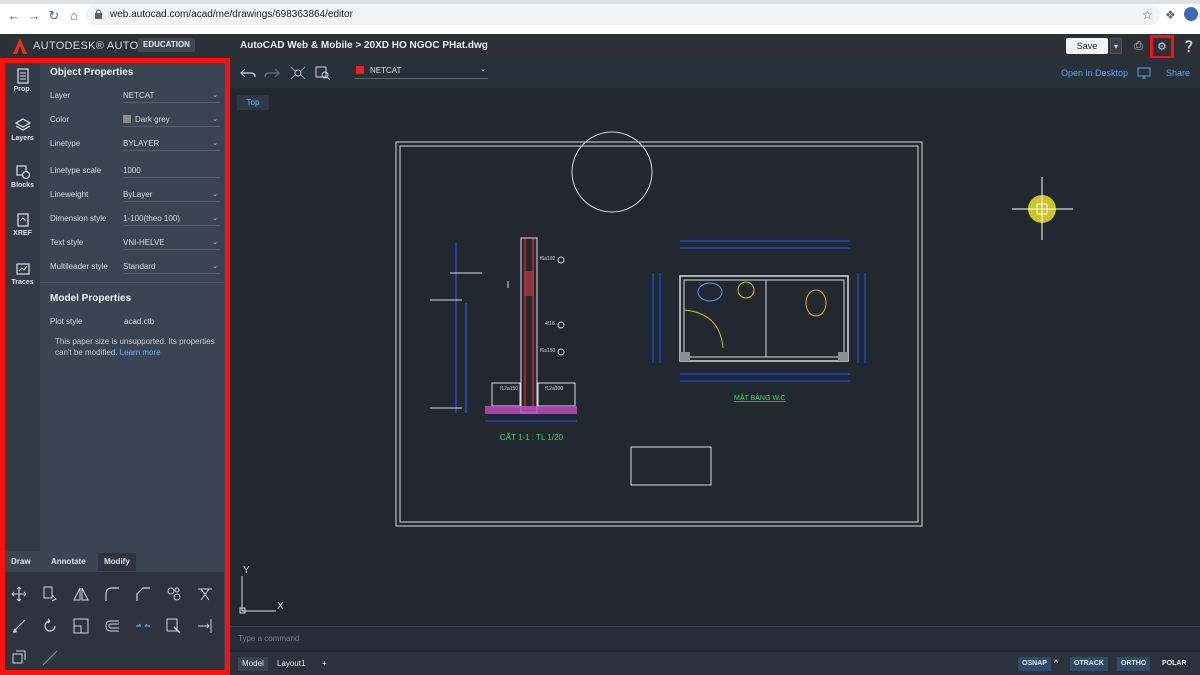 This screenshot has height=675, width=1200. Describe the element at coordinates (22, 176) in the screenshot. I see `rail-item-blocks: Blocks` at that location.